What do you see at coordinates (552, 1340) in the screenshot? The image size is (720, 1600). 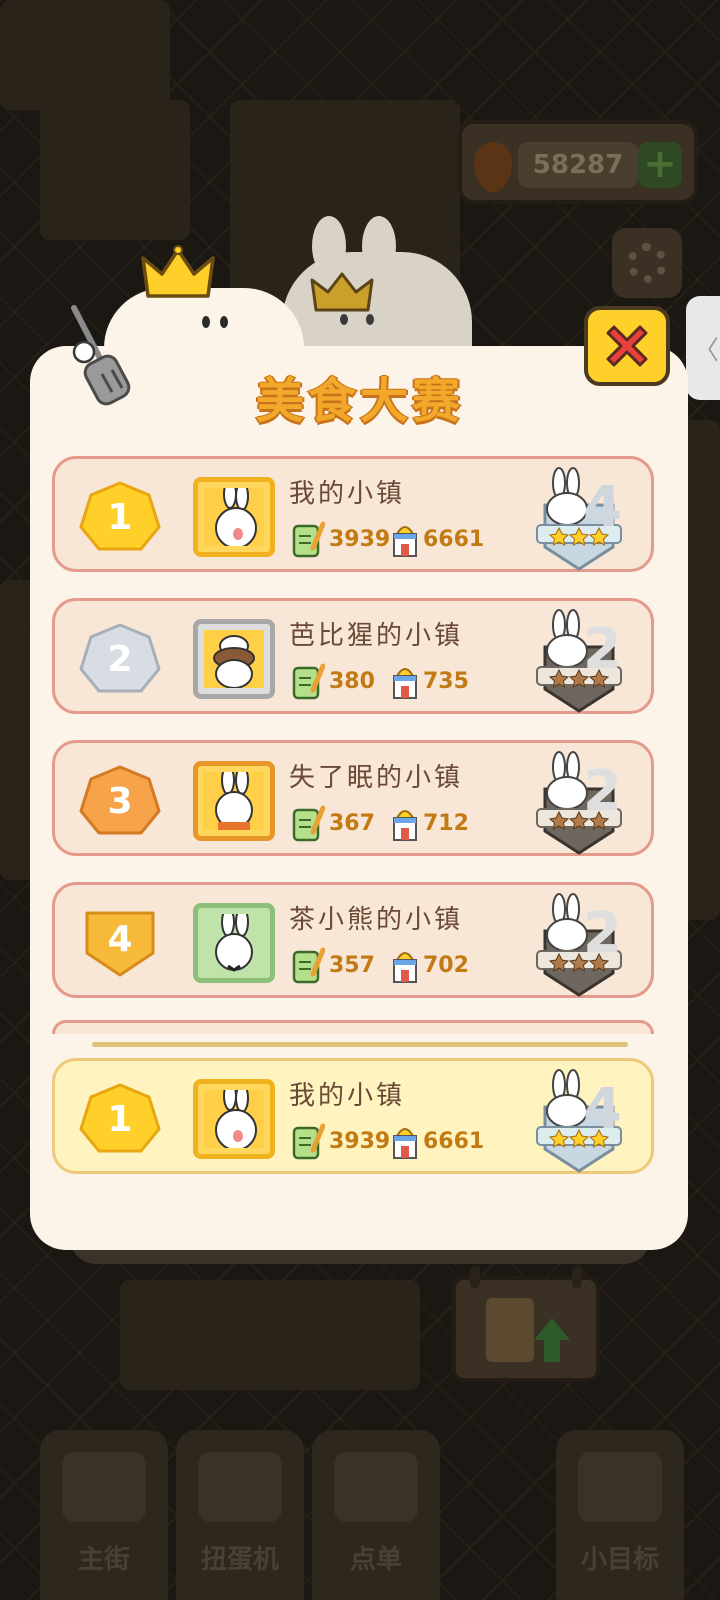 I see `up-arrow-icon` at bounding box center [552, 1340].